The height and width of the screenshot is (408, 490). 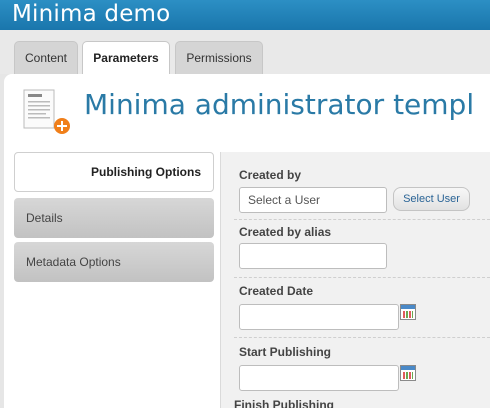 What do you see at coordinates (319, 317) in the screenshot?
I see `created-date-field` at bounding box center [319, 317].